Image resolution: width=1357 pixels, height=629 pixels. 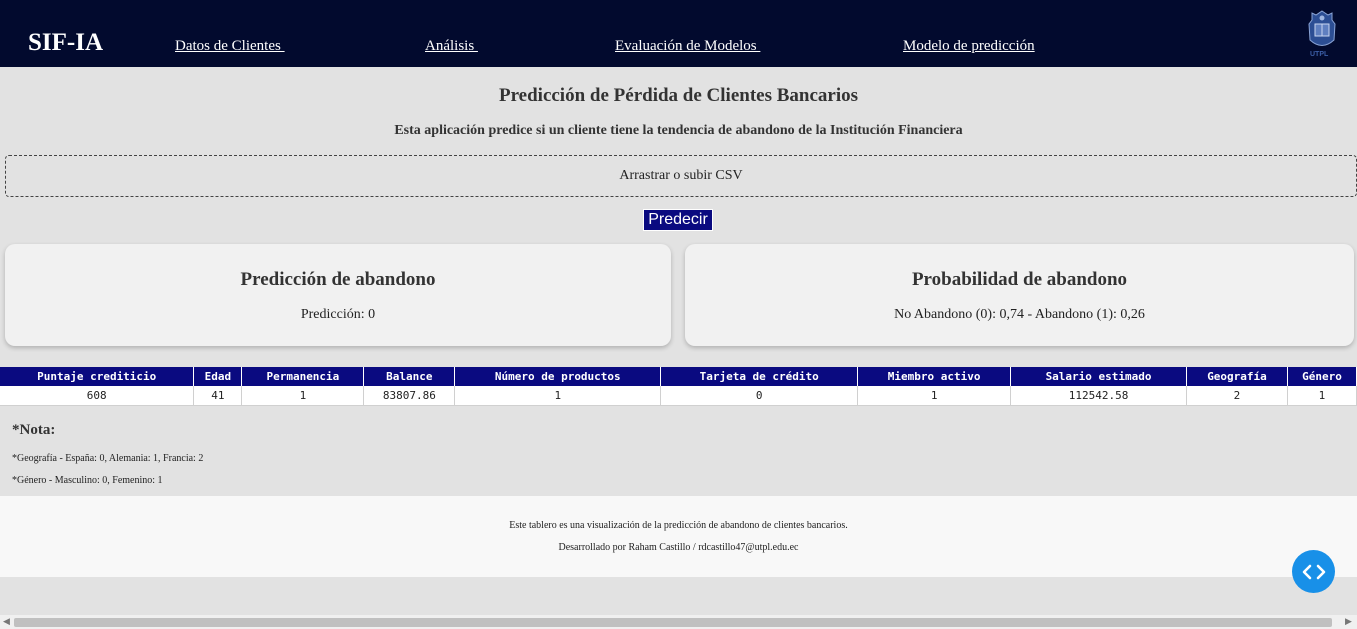 What do you see at coordinates (673, 622) in the screenshot?
I see `scrollbar-thumb` at bounding box center [673, 622].